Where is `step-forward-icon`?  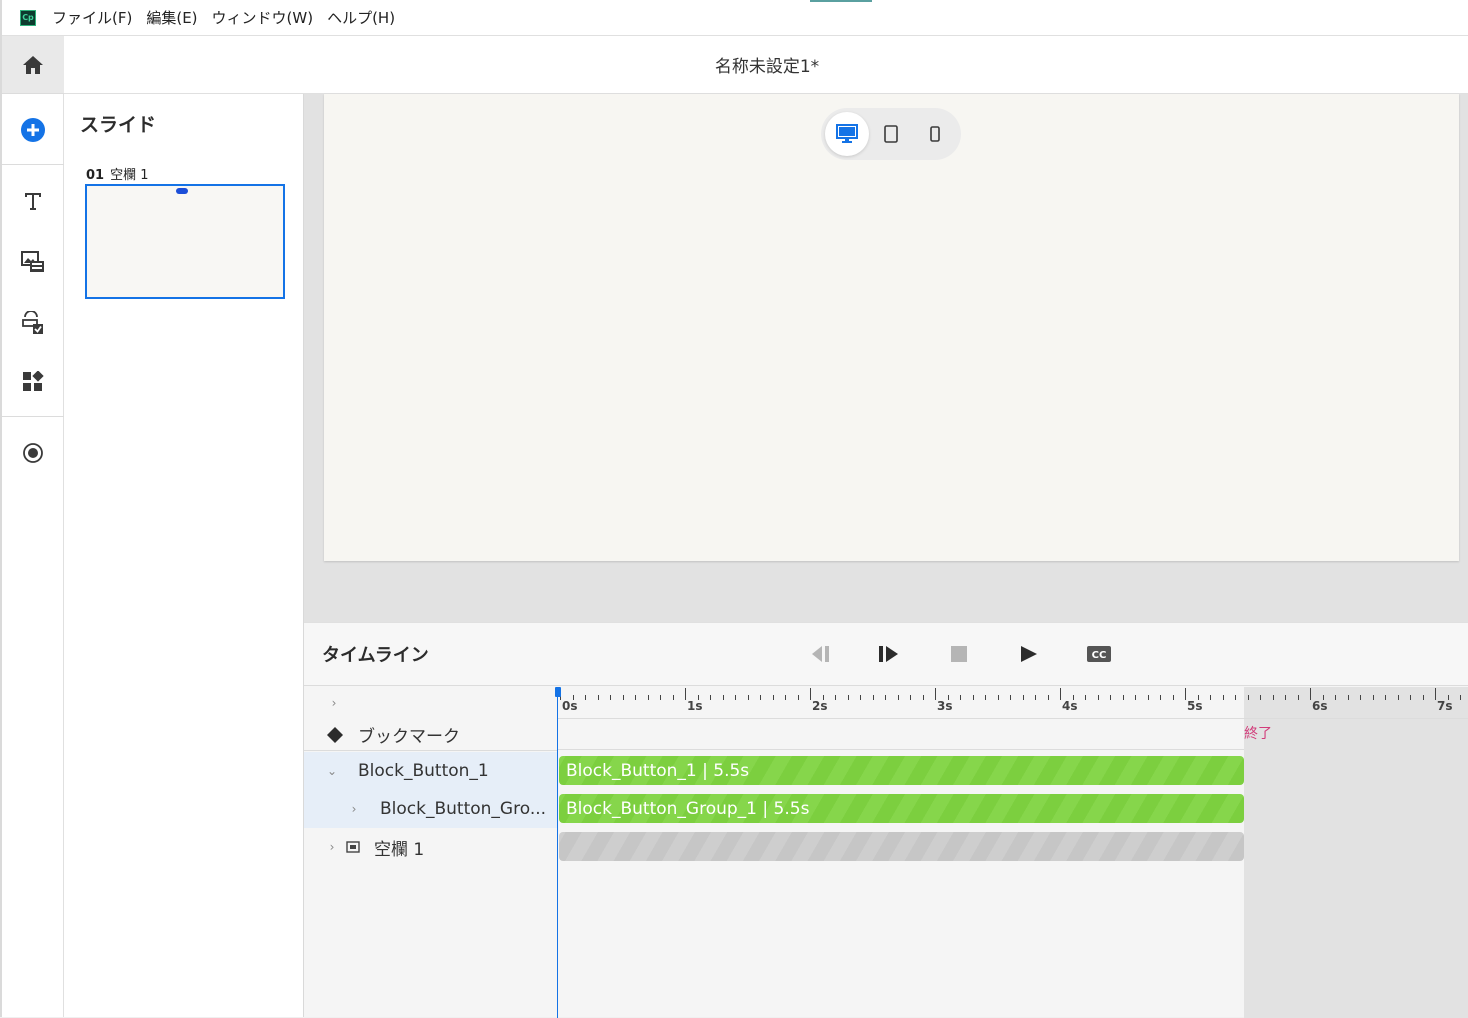
step-forward-icon is located at coordinates (888, 654).